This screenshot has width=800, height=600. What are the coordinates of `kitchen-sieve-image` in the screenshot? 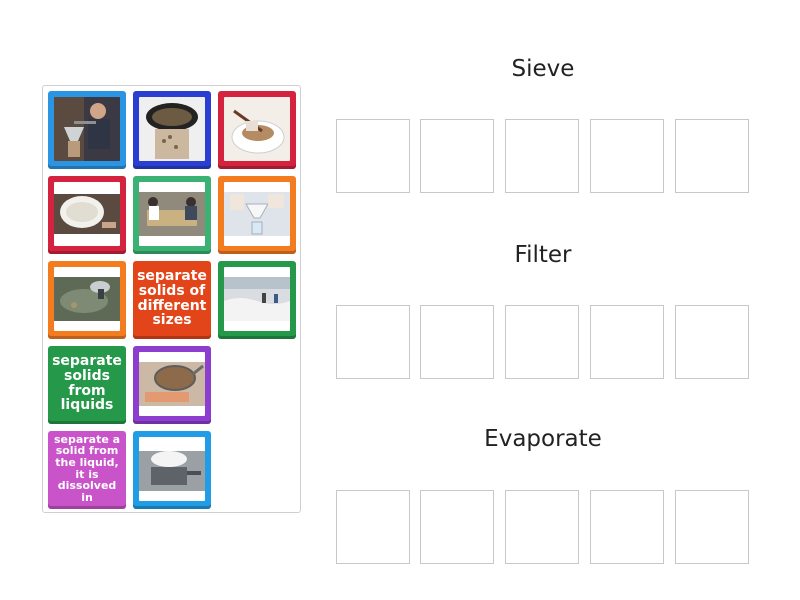 It's located at (172, 384).